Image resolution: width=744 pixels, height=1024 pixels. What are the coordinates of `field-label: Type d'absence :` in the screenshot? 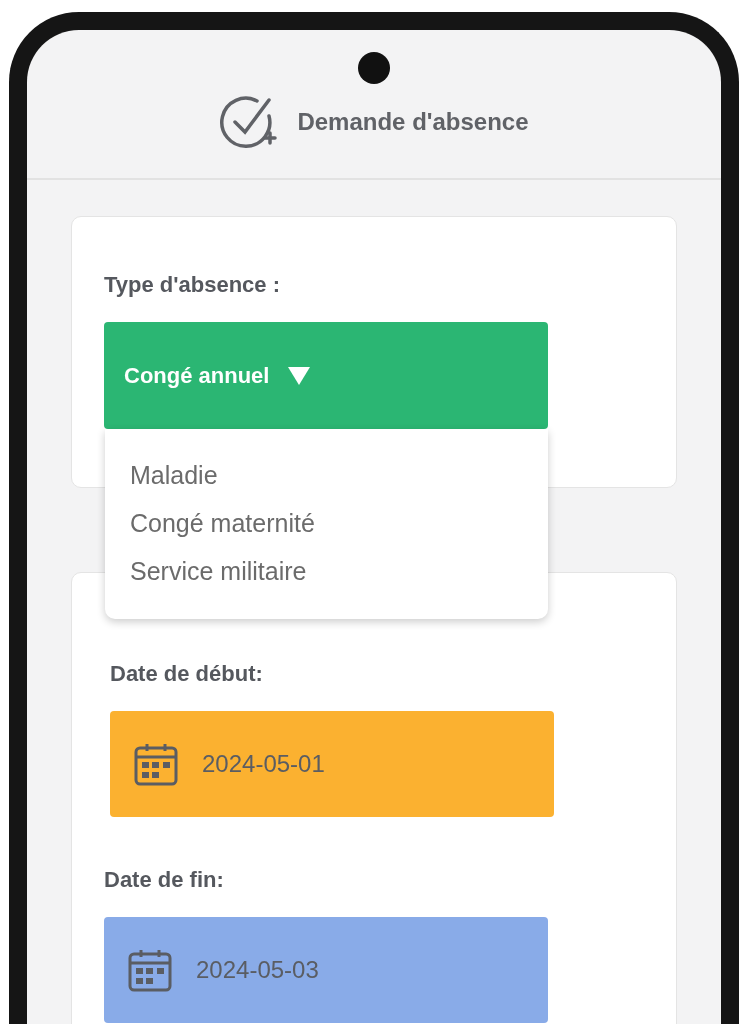 It's located at (192, 285).